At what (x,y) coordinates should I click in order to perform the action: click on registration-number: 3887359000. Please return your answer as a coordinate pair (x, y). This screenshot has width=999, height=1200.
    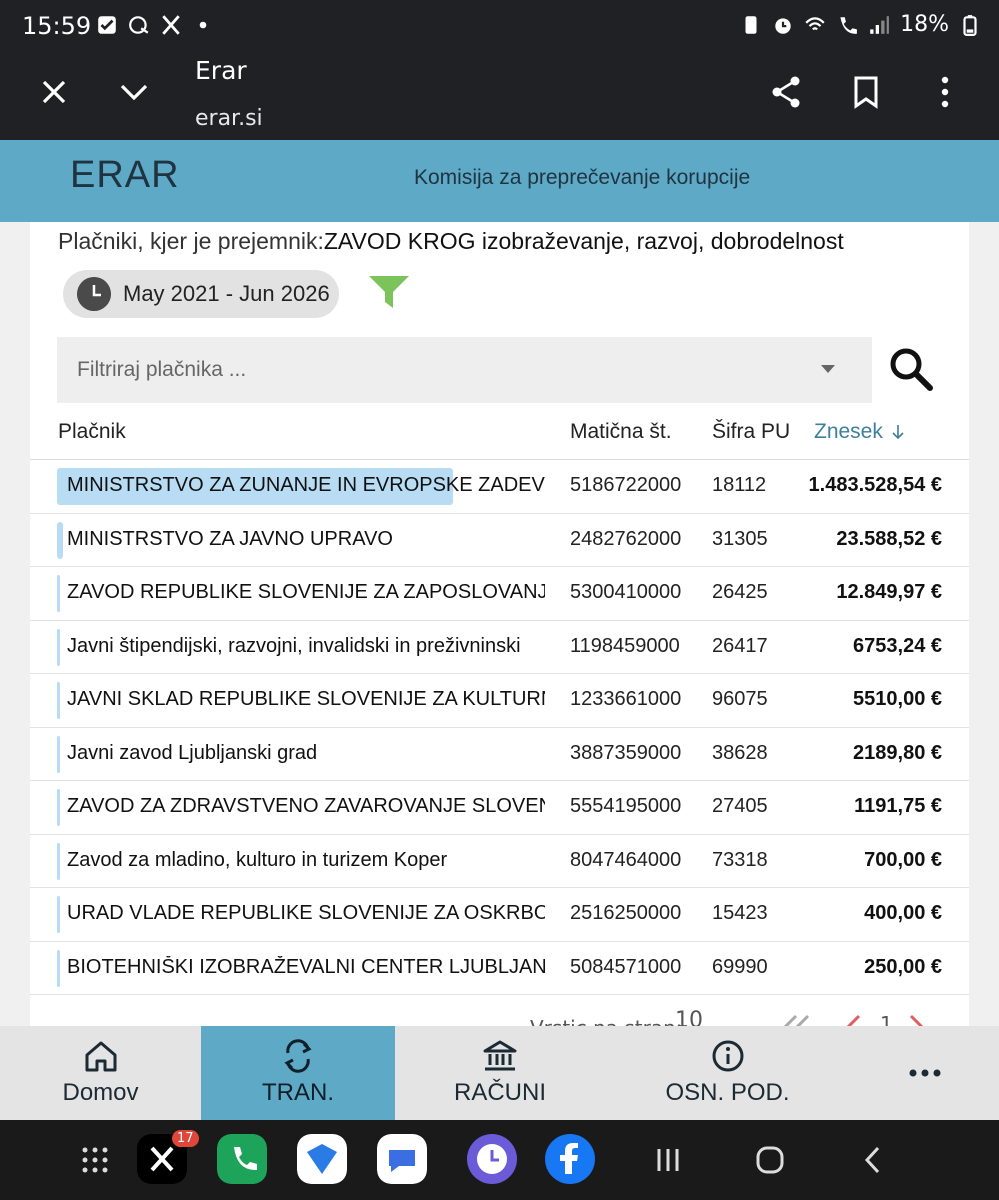
    Looking at the image, I should click on (626, 752).